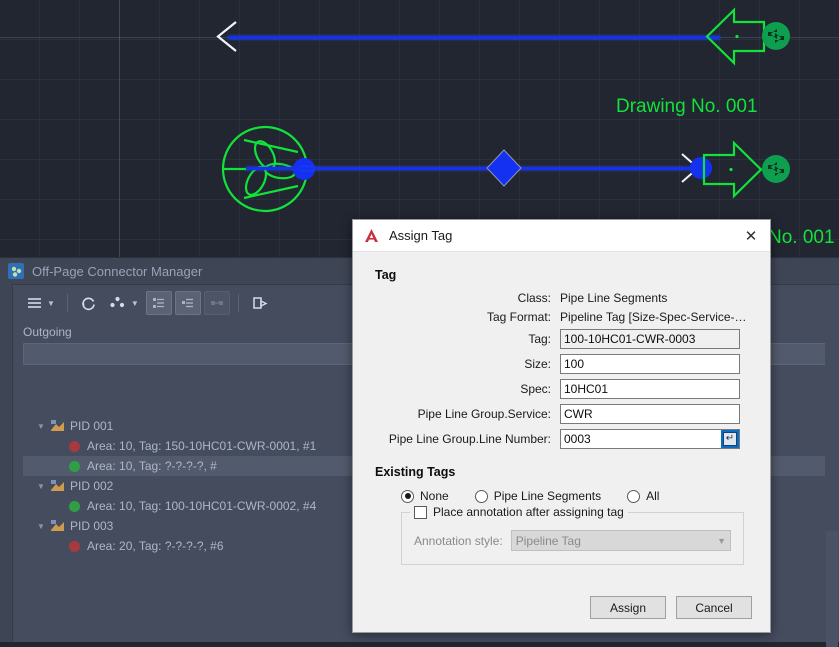  I want to click on assign-button: Assign, so click(628, 607).